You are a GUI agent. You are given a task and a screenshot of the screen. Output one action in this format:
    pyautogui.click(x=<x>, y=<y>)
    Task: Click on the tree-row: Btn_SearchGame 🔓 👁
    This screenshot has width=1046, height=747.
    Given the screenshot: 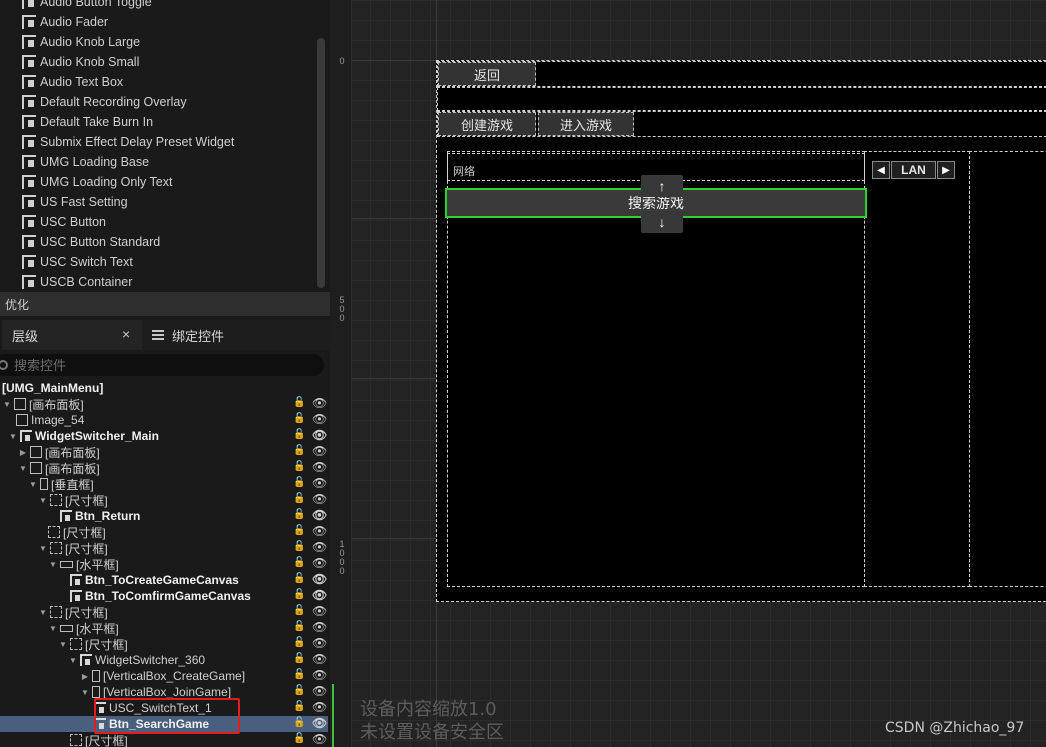 What is the action you would take?
    pyautogui.click(x=164, y=724)
    